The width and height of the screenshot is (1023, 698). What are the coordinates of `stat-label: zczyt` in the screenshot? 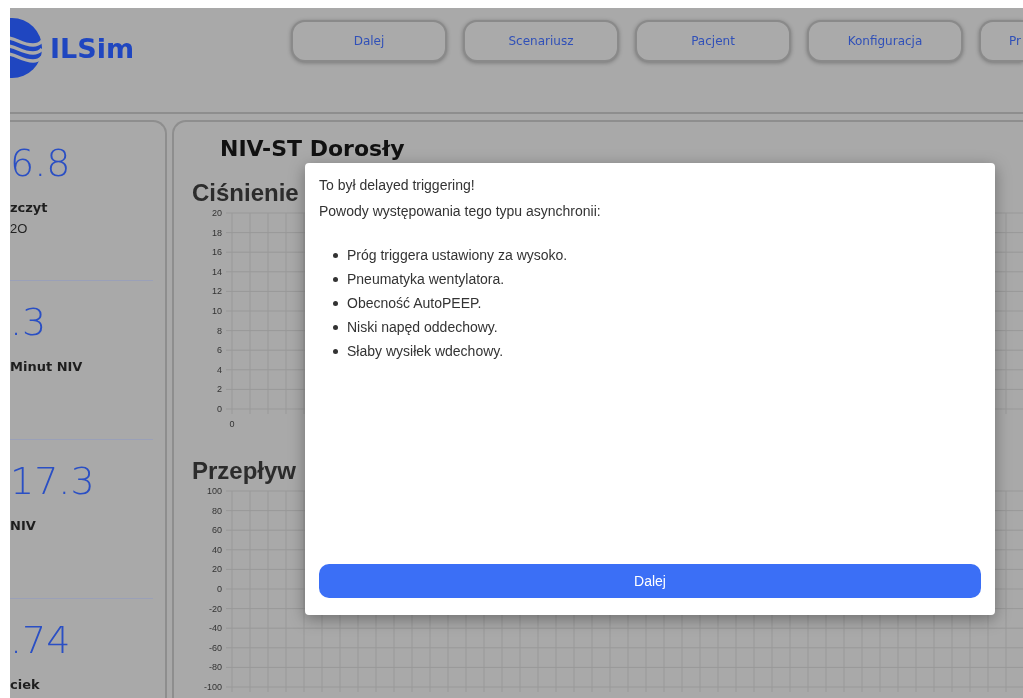 It's located at (29, 207).